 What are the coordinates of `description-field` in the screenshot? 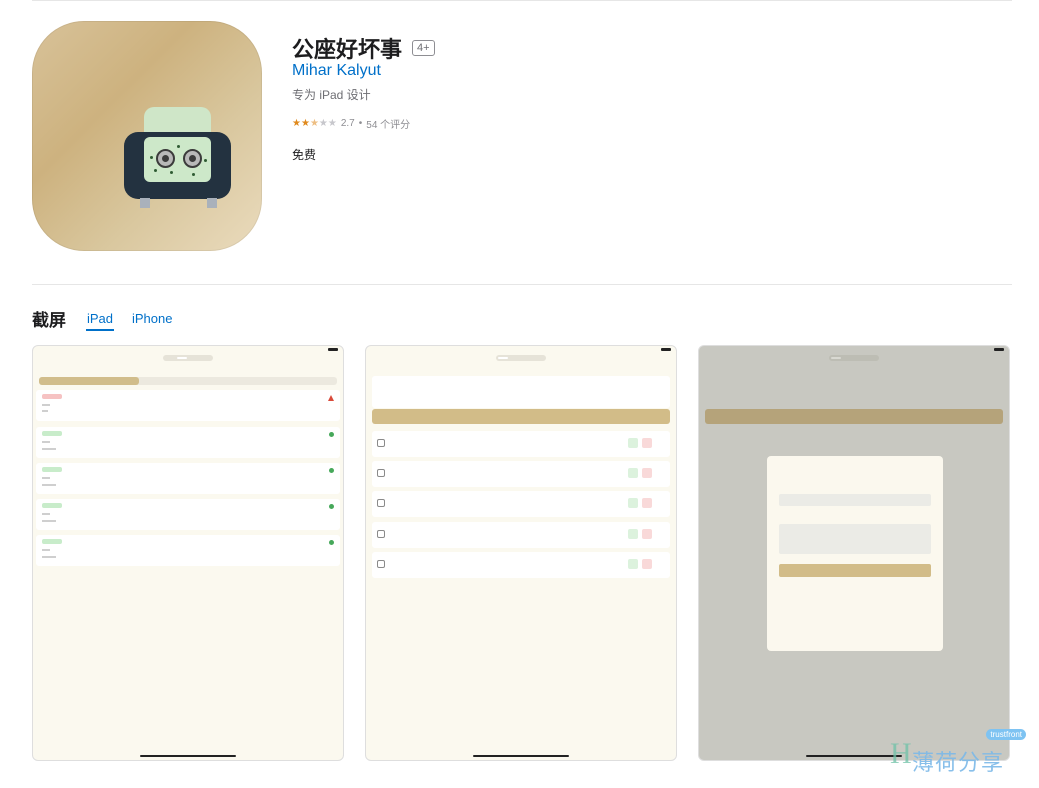 It's located at (855, 539).